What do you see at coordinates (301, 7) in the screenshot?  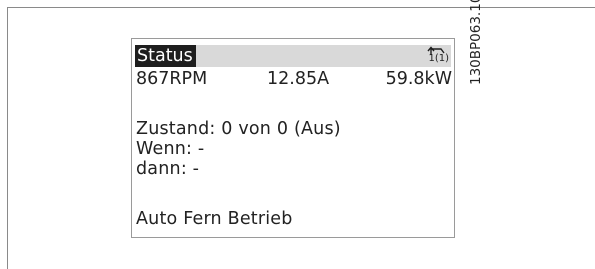 I see `frame-top-border` at bounding box center [301, 7].